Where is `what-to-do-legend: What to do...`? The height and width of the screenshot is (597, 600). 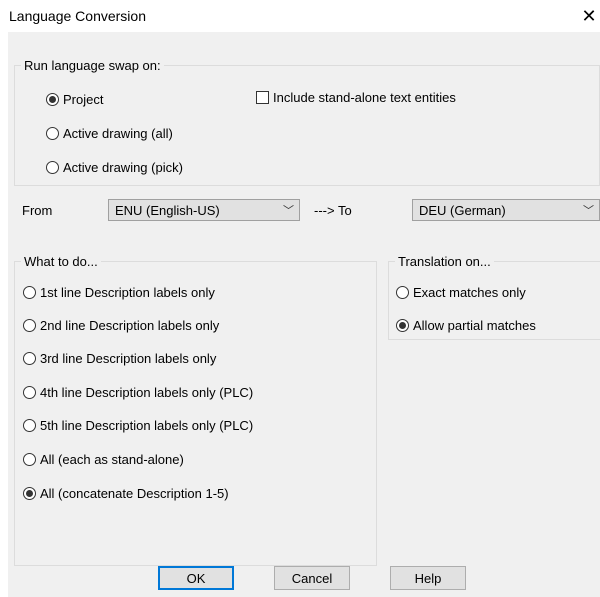 what-to-do-legend: What to do... is located at coordinates (61, 261).